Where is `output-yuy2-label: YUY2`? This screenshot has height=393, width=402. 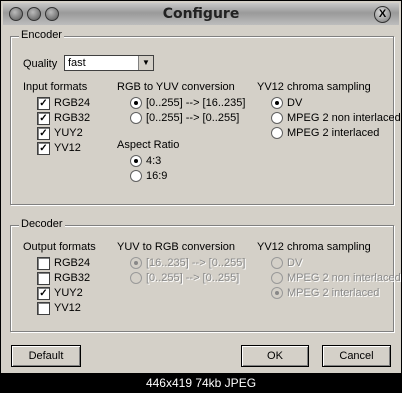
output-yuy2-label: YUY2 is located at coordinates (68, 293).